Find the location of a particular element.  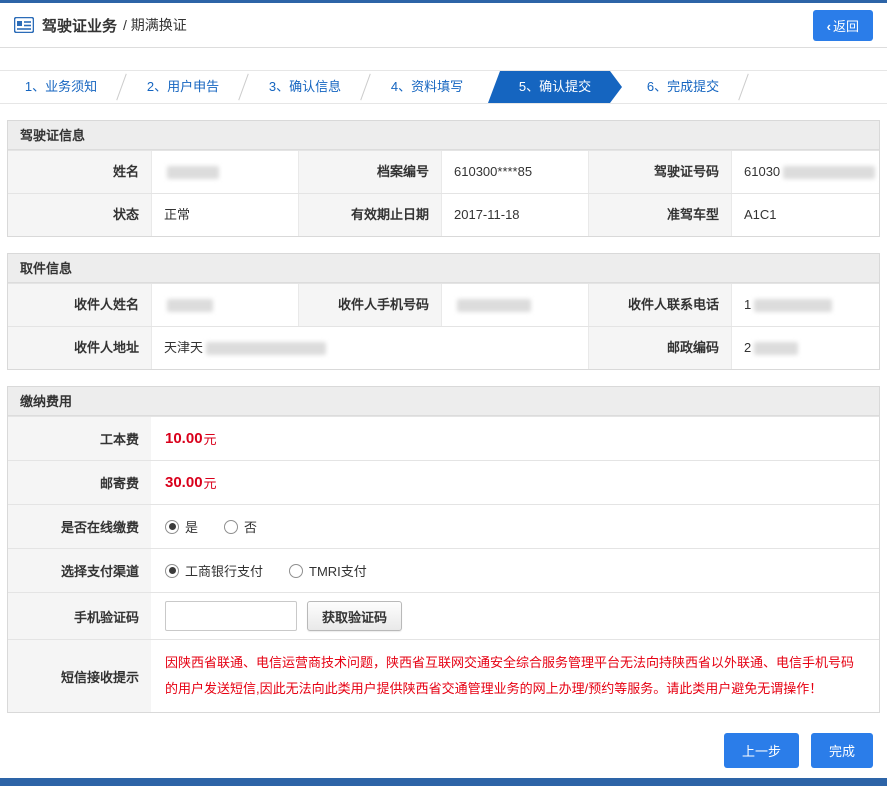

table-row: 收件人姓名 收件人手机号码 收件人联系电话 1 is located at coordinates (443, 304).